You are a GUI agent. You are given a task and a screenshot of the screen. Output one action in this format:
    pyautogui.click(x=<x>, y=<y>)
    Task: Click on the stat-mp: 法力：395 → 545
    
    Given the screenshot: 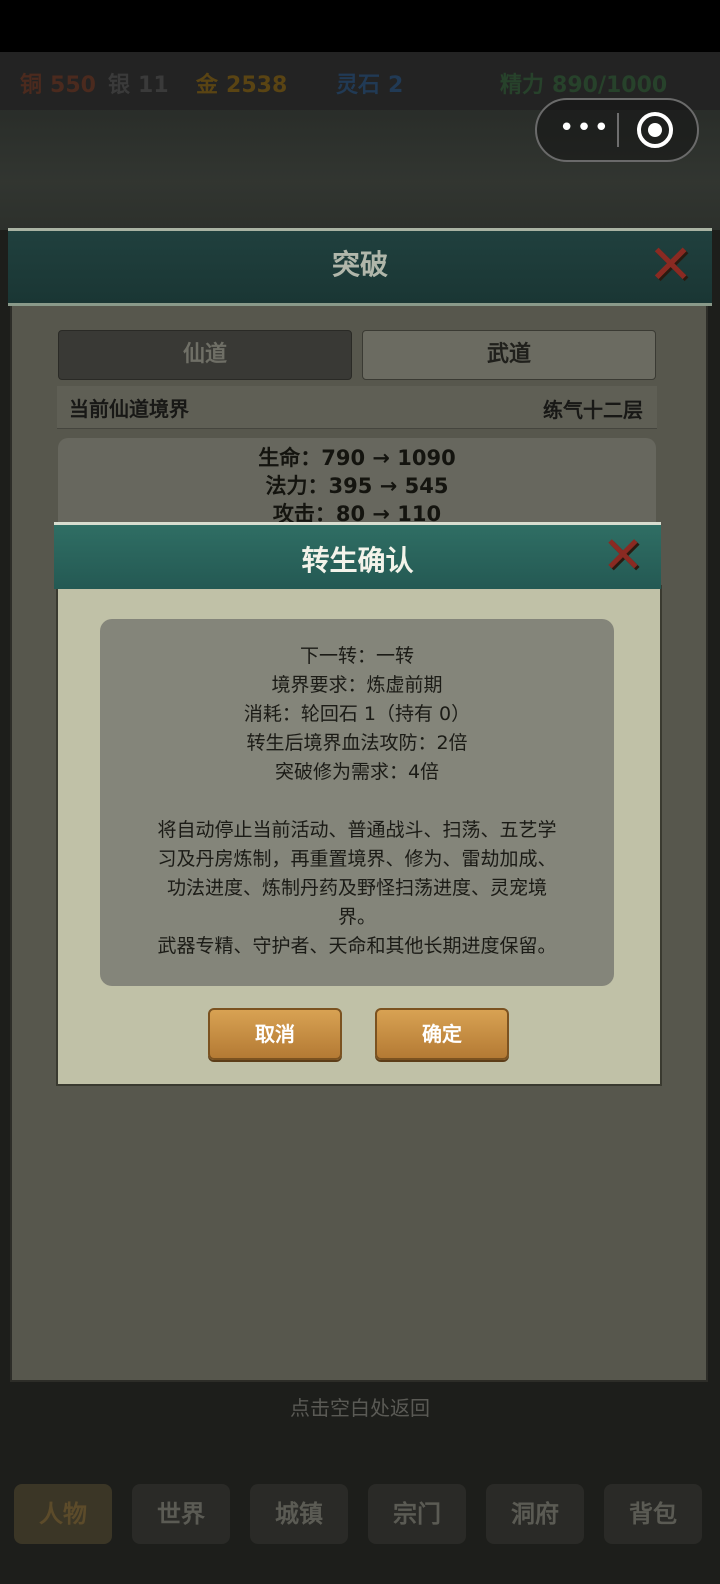 What is the action you would take?
    pyautogui.click(x=357, y=486)
    